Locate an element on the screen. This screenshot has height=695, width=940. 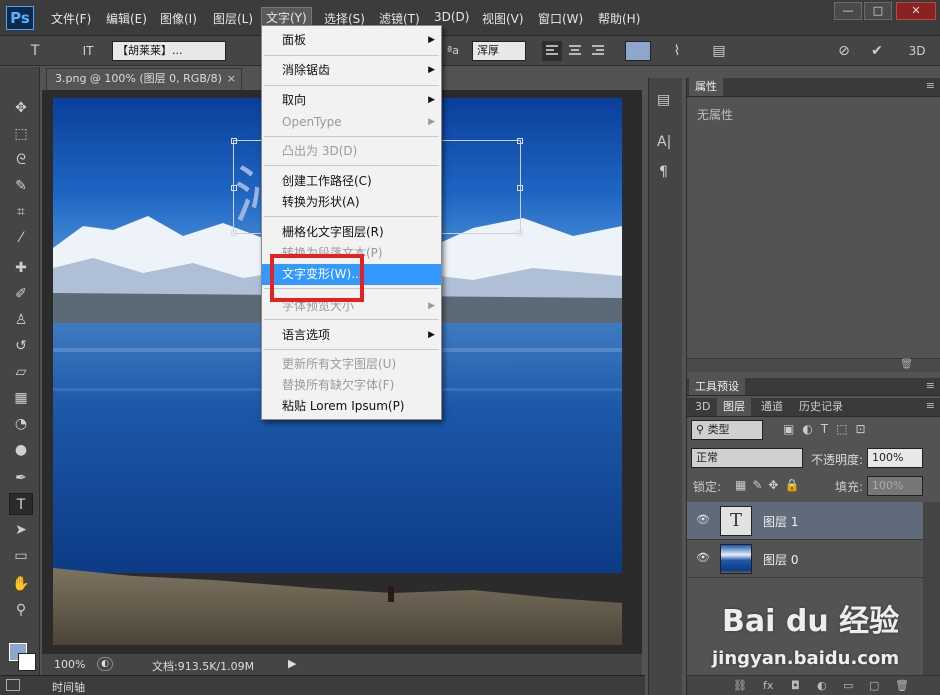
menu-layer: 图层(L) is located at coordinates (233, 18).